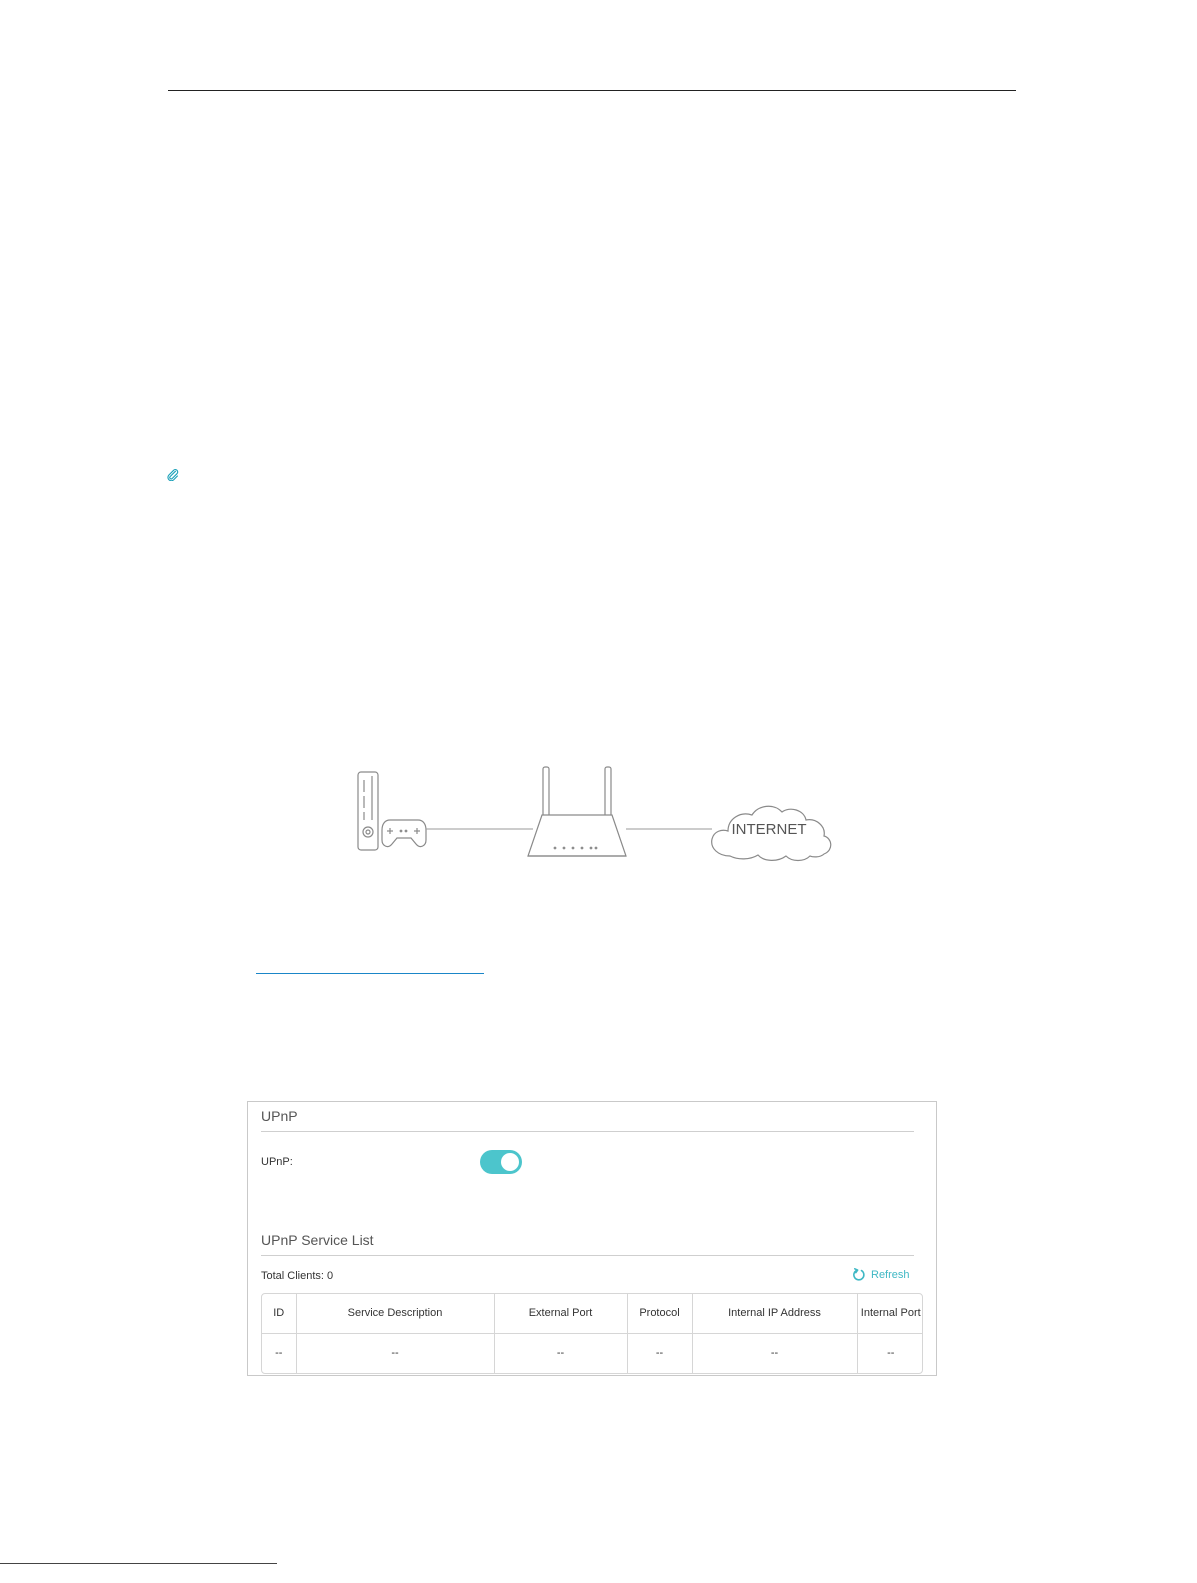 This screenshot has width=1197, height=1583. What do you see at coordinates (561, 1314) in the screenshot?
I see `column-header-external-port: External Port` at bounding box center [561, 1314].